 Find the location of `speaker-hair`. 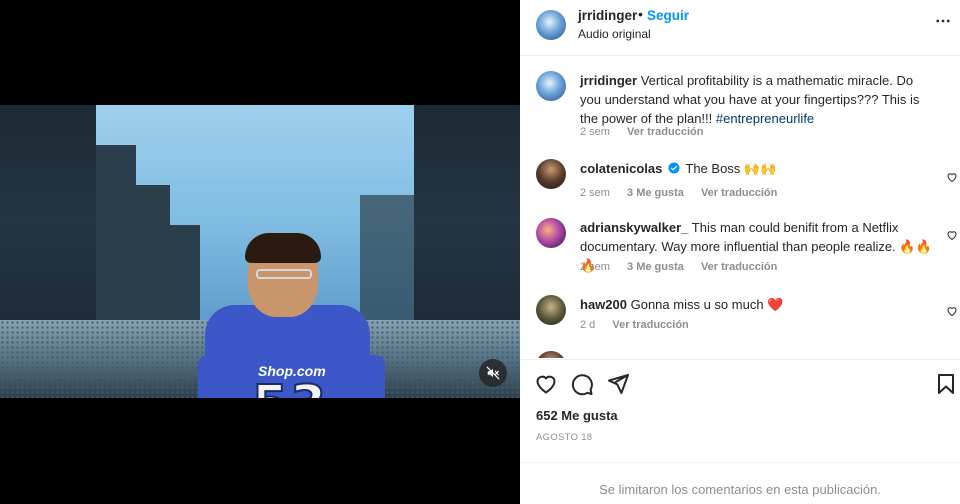

speaker-hair is located at coordinates (283, 248).